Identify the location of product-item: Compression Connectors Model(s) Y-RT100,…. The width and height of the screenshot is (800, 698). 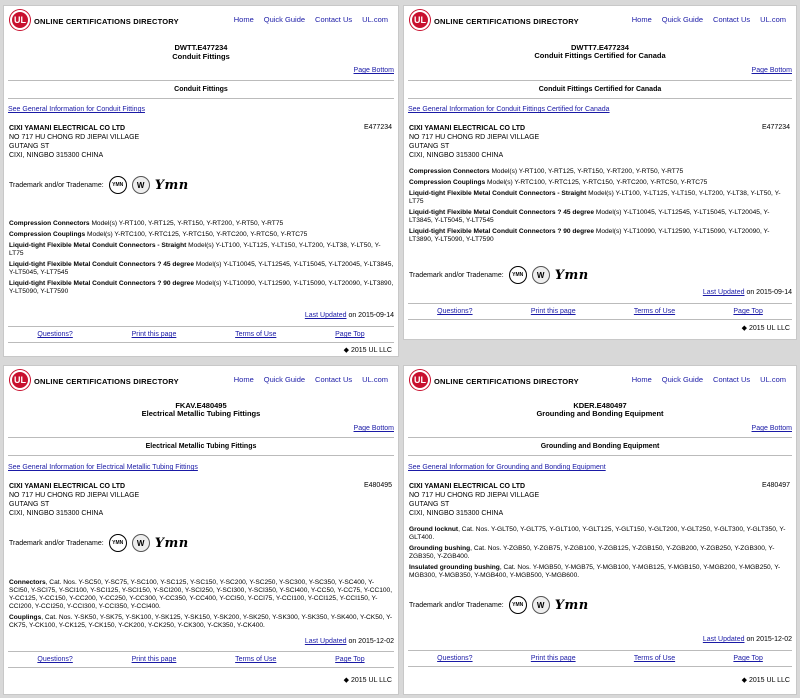
(546, 171).